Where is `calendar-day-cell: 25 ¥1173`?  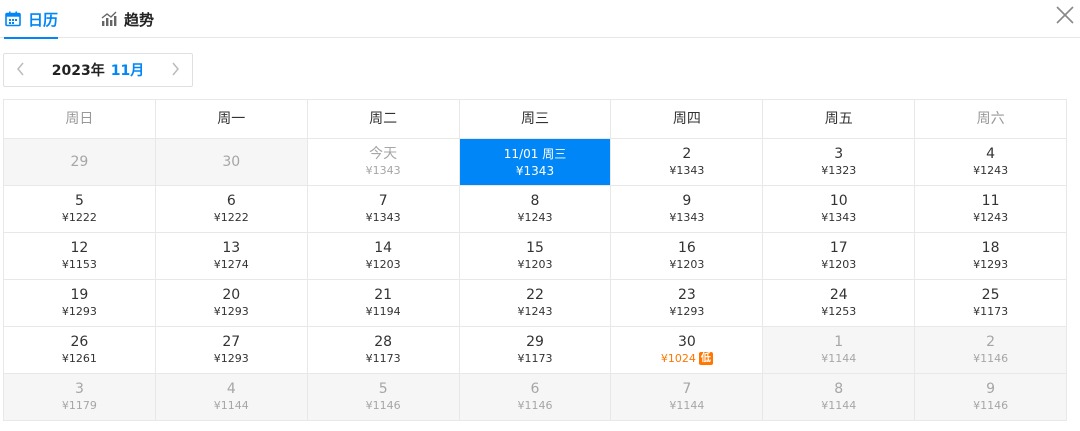 calendar-day-cell: 25 ¥1173 is located at coordinates (991, 303).